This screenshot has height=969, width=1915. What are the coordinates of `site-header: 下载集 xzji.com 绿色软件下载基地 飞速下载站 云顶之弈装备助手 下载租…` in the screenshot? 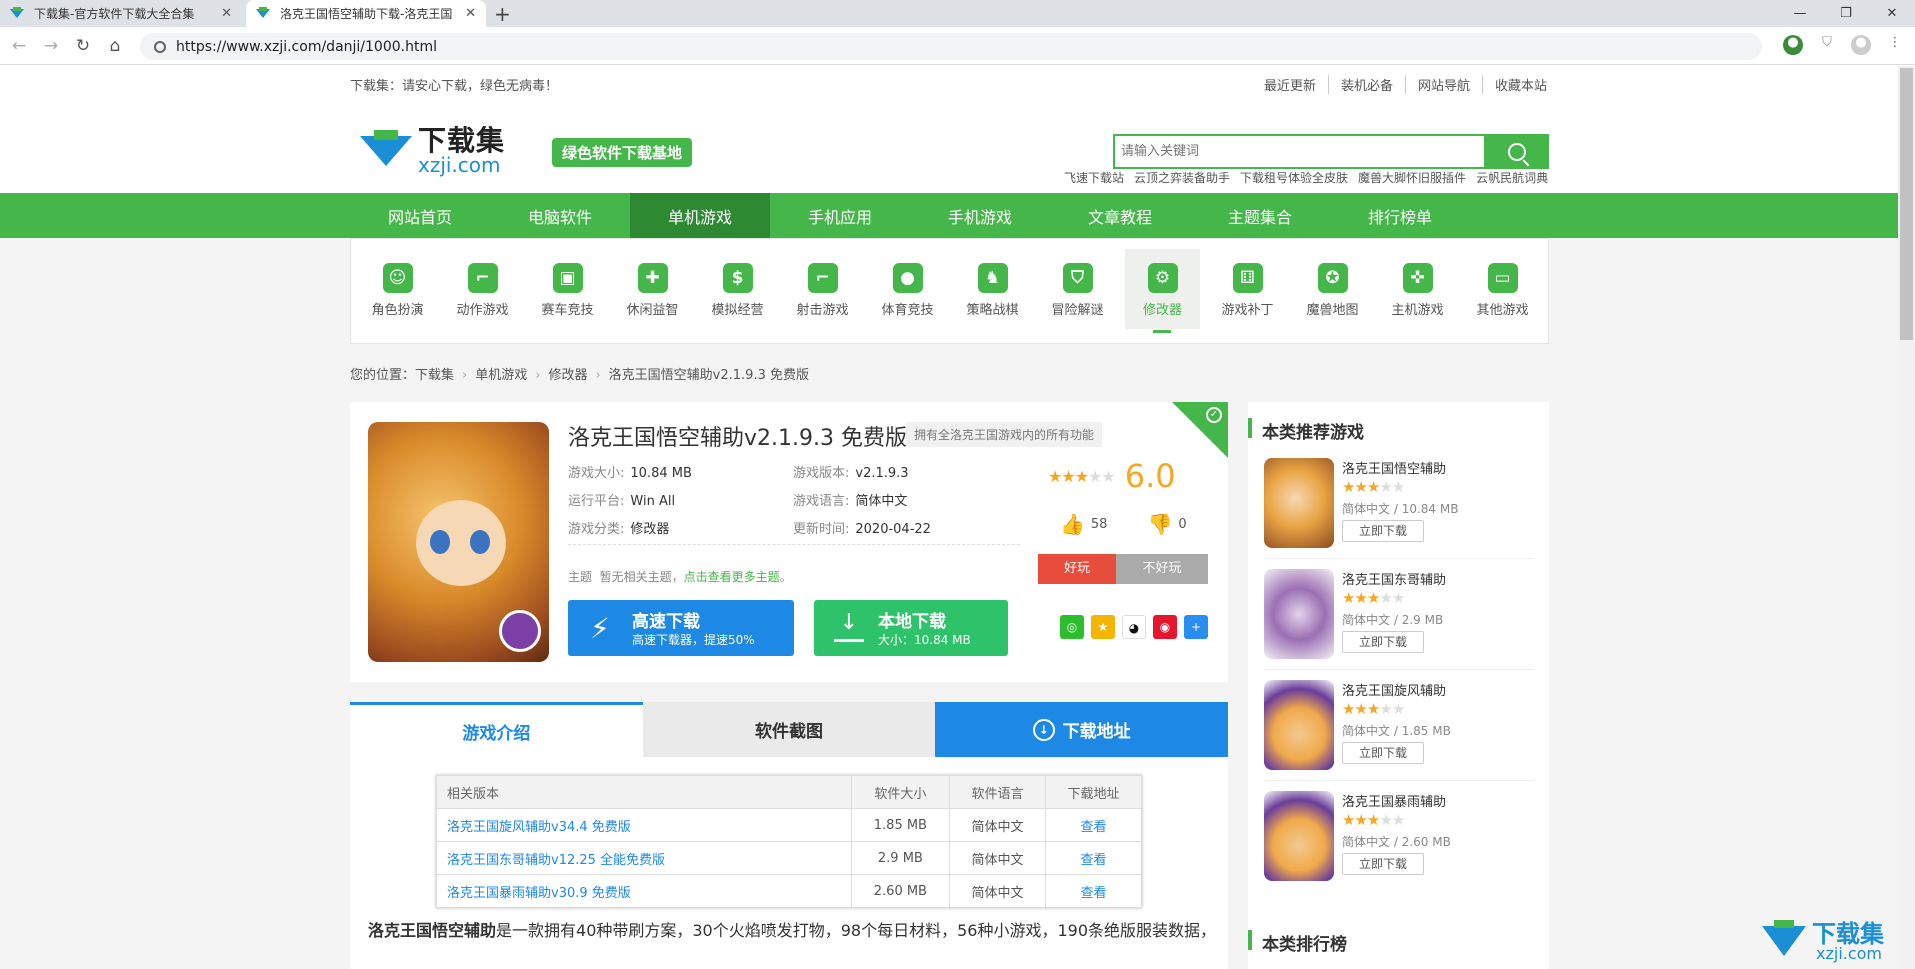 It's located at (949, 147).